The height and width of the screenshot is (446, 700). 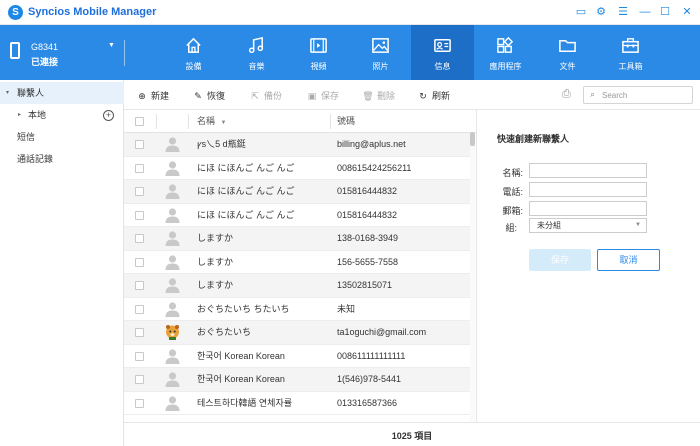 I want to click on refresh-button: ↻ 刷新, so click(x=433, y=96).